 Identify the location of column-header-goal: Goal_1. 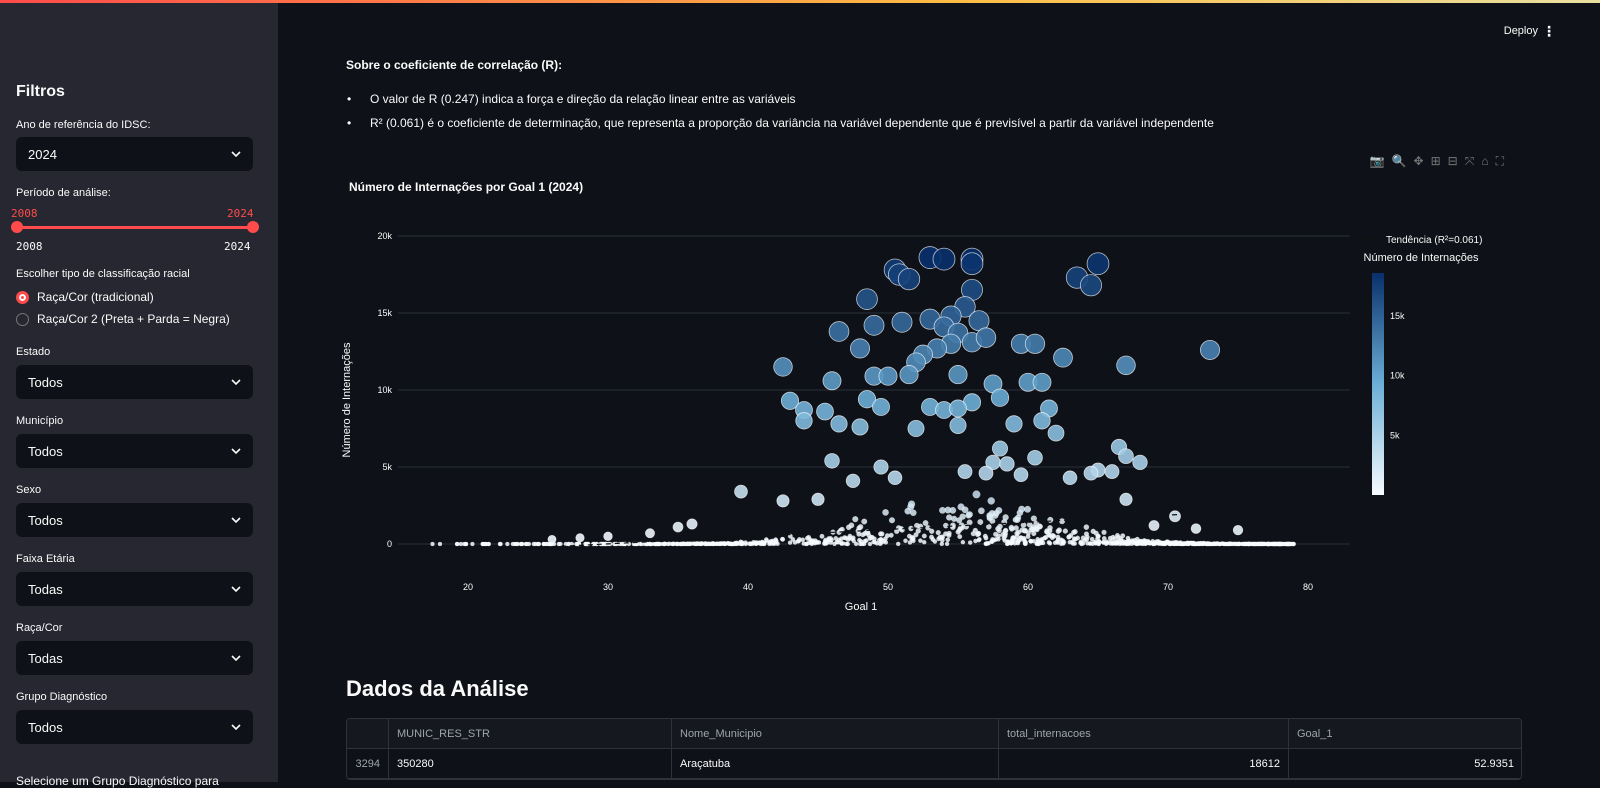
(1405, 734).